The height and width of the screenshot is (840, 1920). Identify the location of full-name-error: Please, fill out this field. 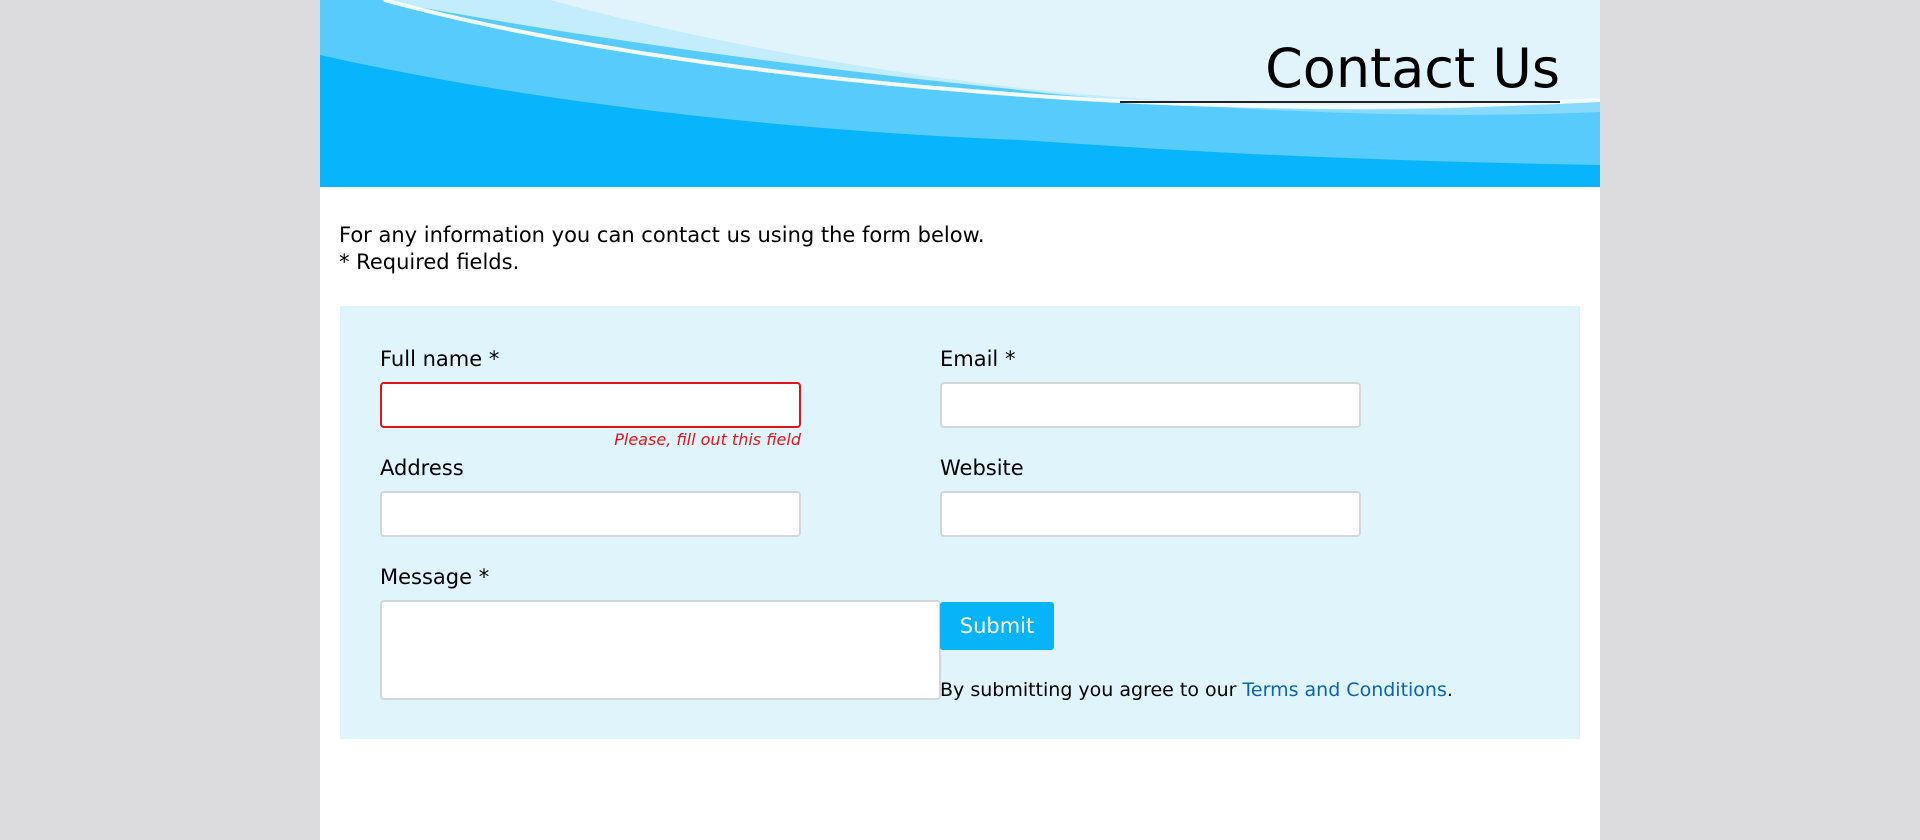
(707, 439).